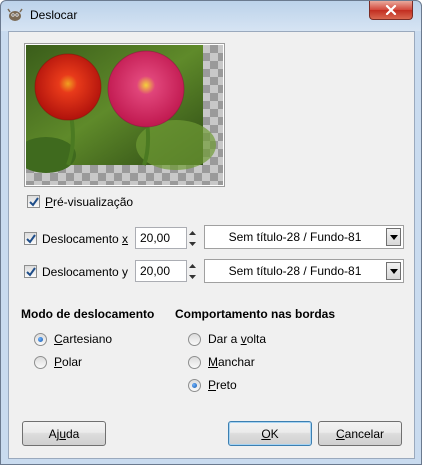 The width and height of the screenshot is (422, 465). What do you see at coordinates (161, 271) in the screenshot?
I see `offset-y-input: 20,00` at bounding box center [161, 271].